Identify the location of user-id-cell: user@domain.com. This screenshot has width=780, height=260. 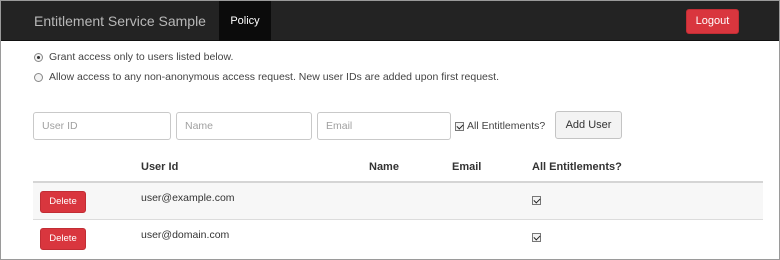
(185, 235).